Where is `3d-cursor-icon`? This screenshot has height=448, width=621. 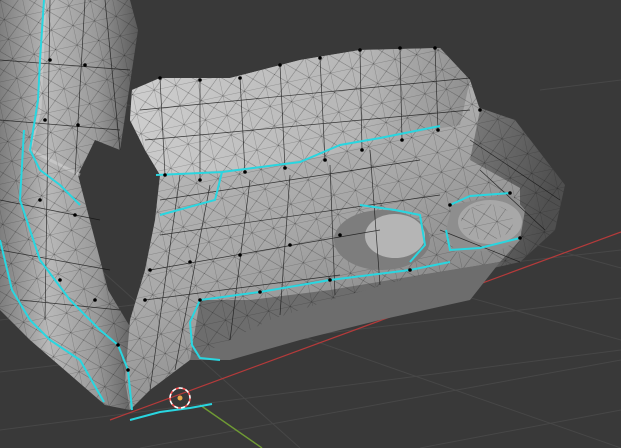 3d-cursor-icon is located at coordinates (180, 398).